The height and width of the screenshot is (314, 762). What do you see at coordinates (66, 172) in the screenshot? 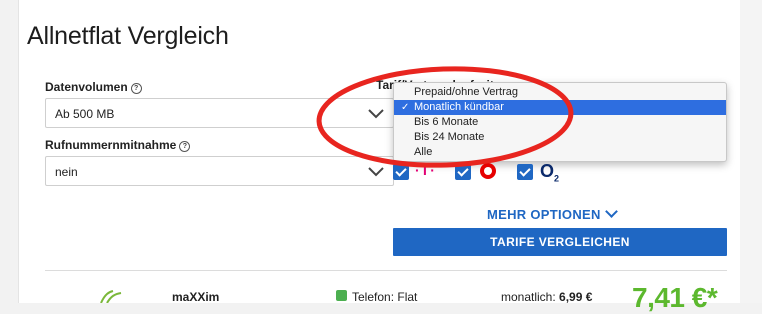
I see `number-porting-value: nein` at bounding box center [66, 172].